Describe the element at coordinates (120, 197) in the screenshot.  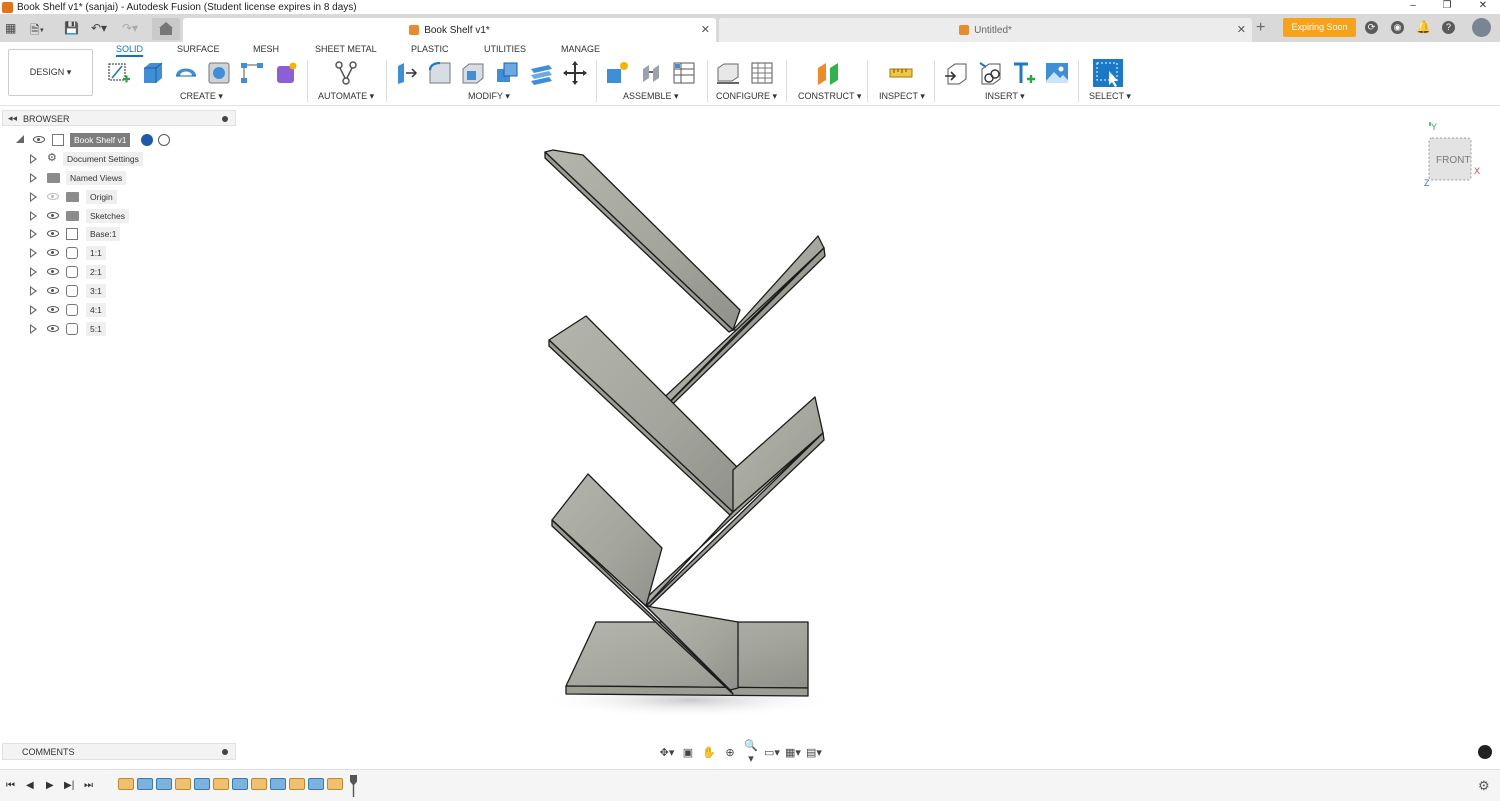
I see `browser-item-origin: Origin` at that location.